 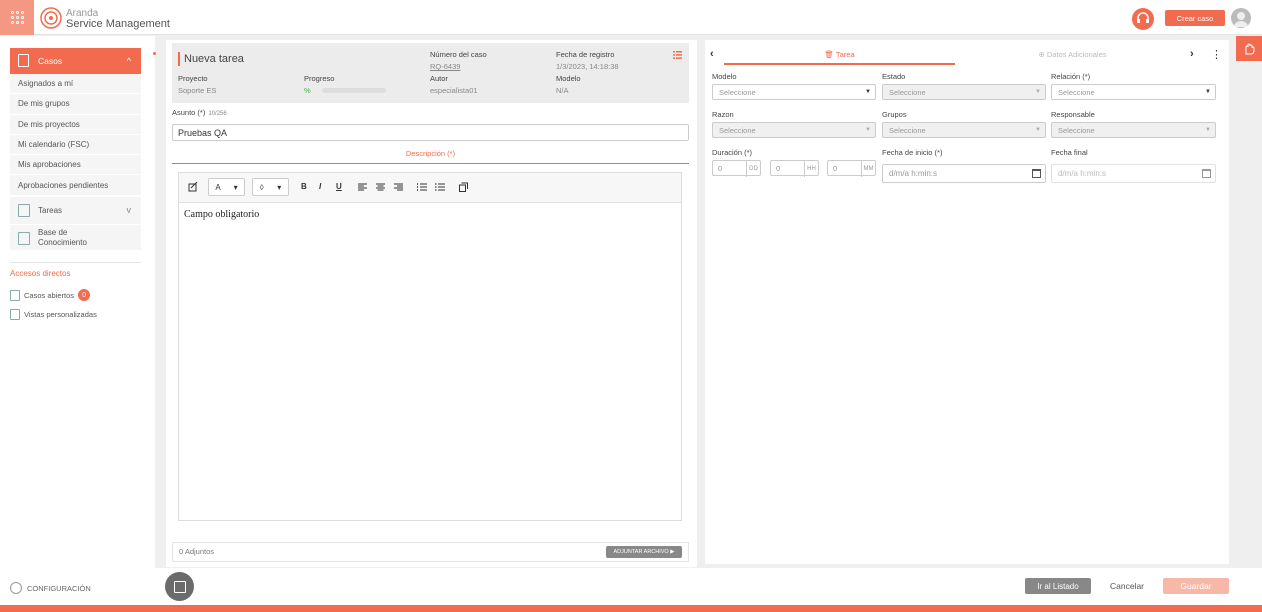 I want to click on chevron-up-icon: ^, so click(x=128, y=61).